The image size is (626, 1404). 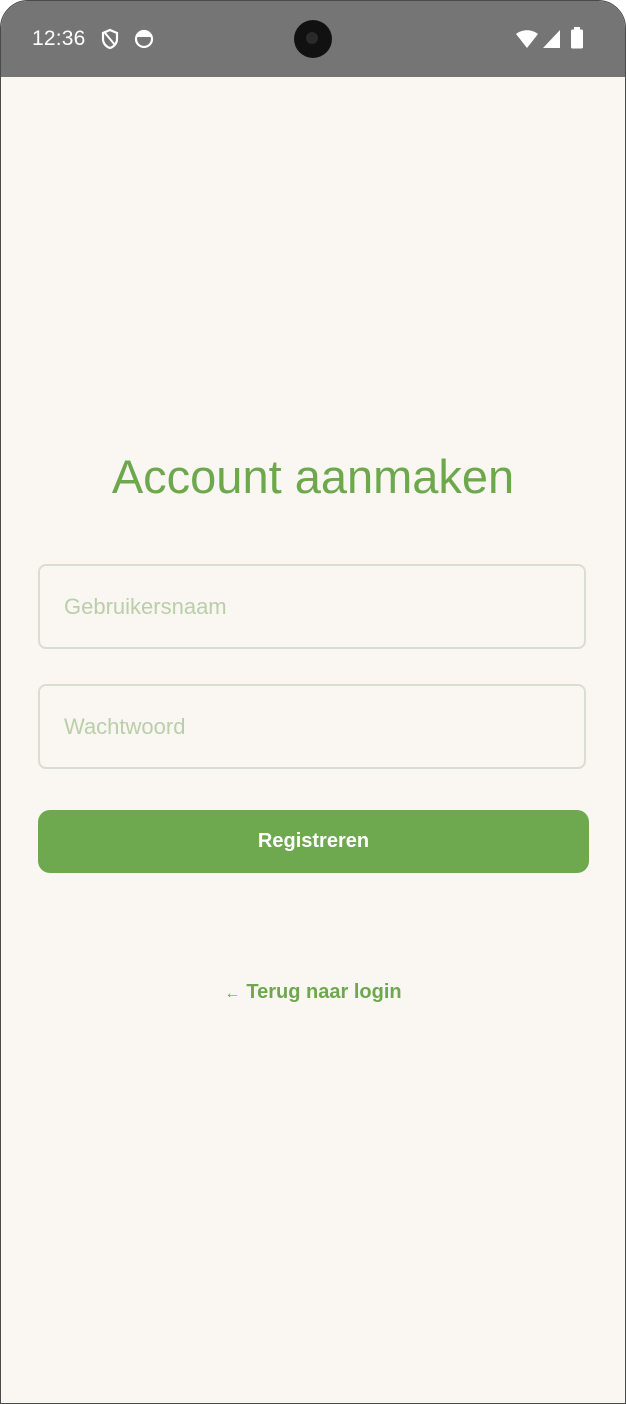 I want to click on password-field, so click(x=312, y=726).